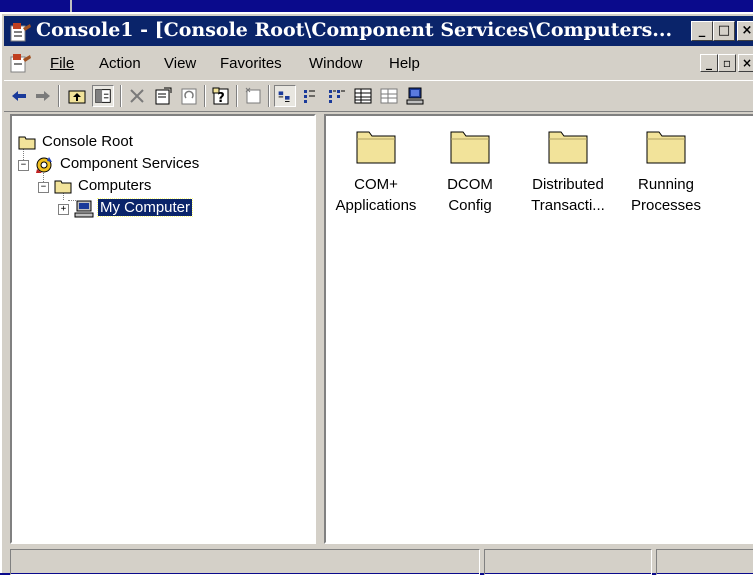 This screenshot has width=753, height=575. I want to click on mmc-app-icon, so click(20, 32).